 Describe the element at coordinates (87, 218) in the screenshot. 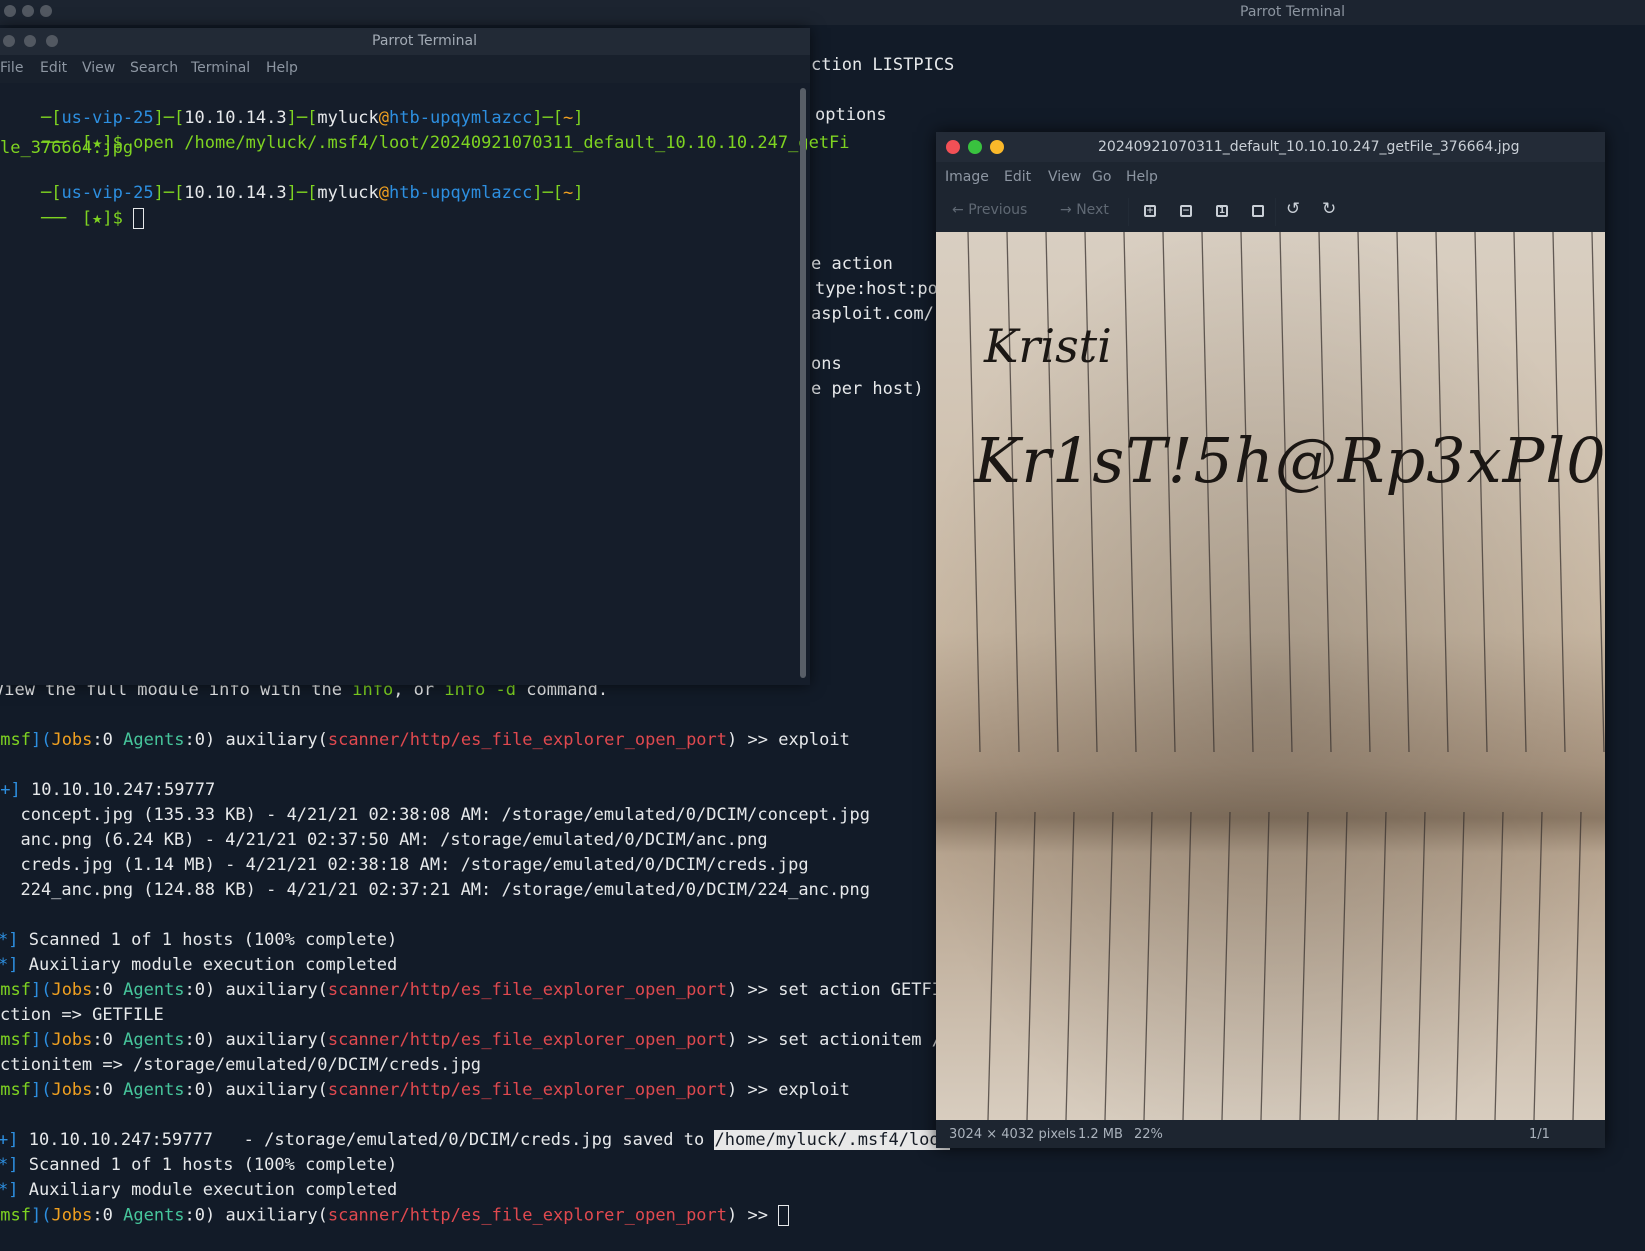

I see `prompt-symbol: ──╴ [★]$` at that location.